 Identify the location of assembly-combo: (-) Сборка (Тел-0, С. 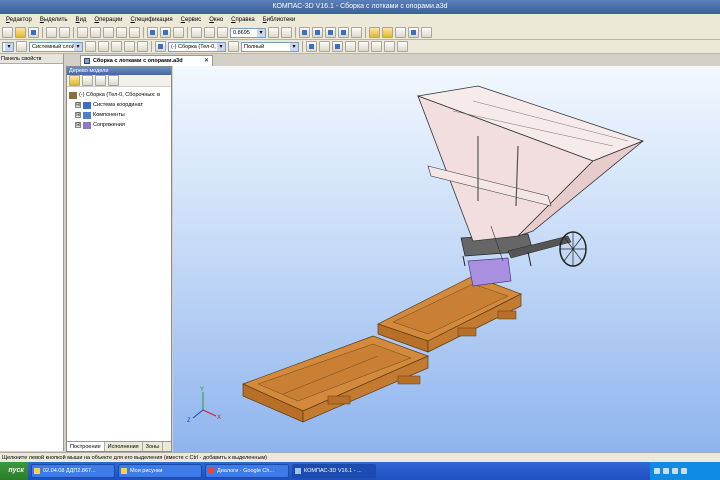
(197, 46).